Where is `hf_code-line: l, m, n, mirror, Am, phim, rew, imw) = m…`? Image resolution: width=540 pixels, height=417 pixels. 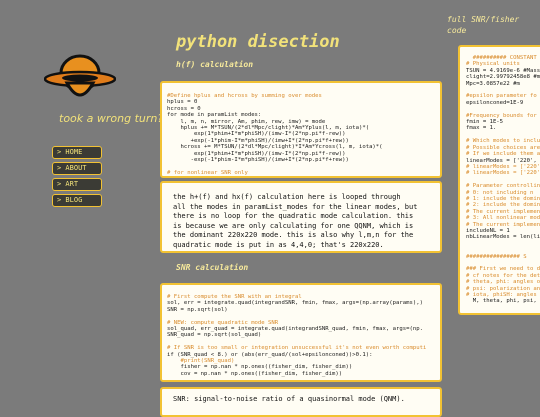
hf_code-line: l, m, n, mirror, Am, phim, rew, imw) = m… is located at coordinates (246, 121).